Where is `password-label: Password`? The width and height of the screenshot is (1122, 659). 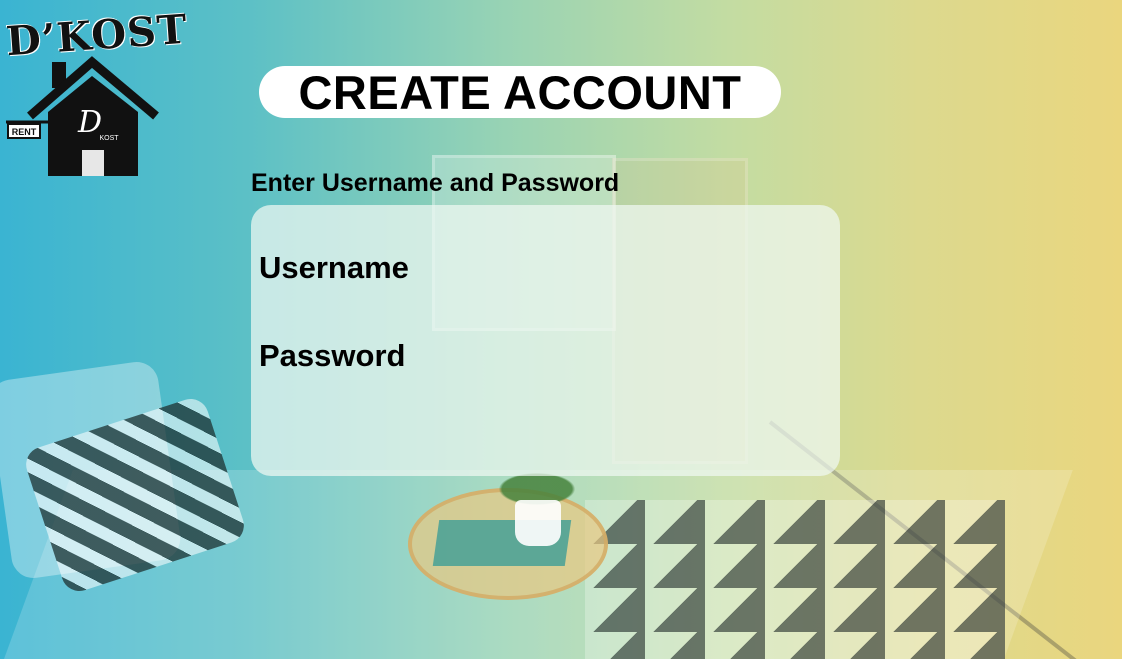
password-label: Password is located at coordinates (332, 355).